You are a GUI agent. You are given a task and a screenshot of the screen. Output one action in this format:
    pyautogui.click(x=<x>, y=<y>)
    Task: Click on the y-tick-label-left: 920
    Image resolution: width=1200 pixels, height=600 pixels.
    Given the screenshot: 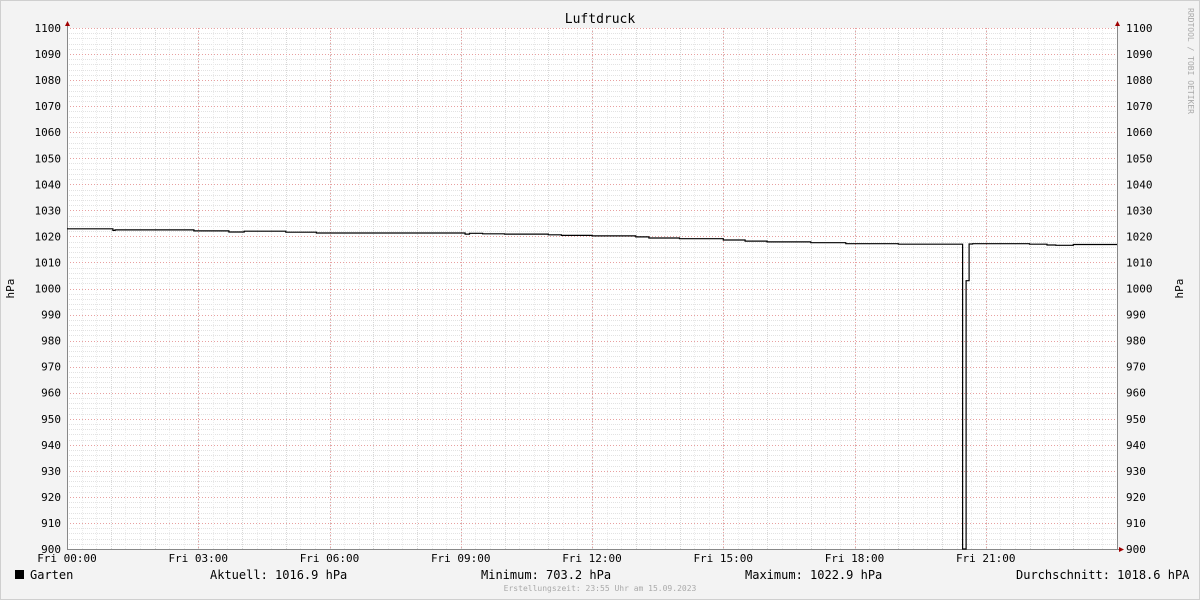 What is the action you would take?
    pyautogui.click(x=51, y=497)
    